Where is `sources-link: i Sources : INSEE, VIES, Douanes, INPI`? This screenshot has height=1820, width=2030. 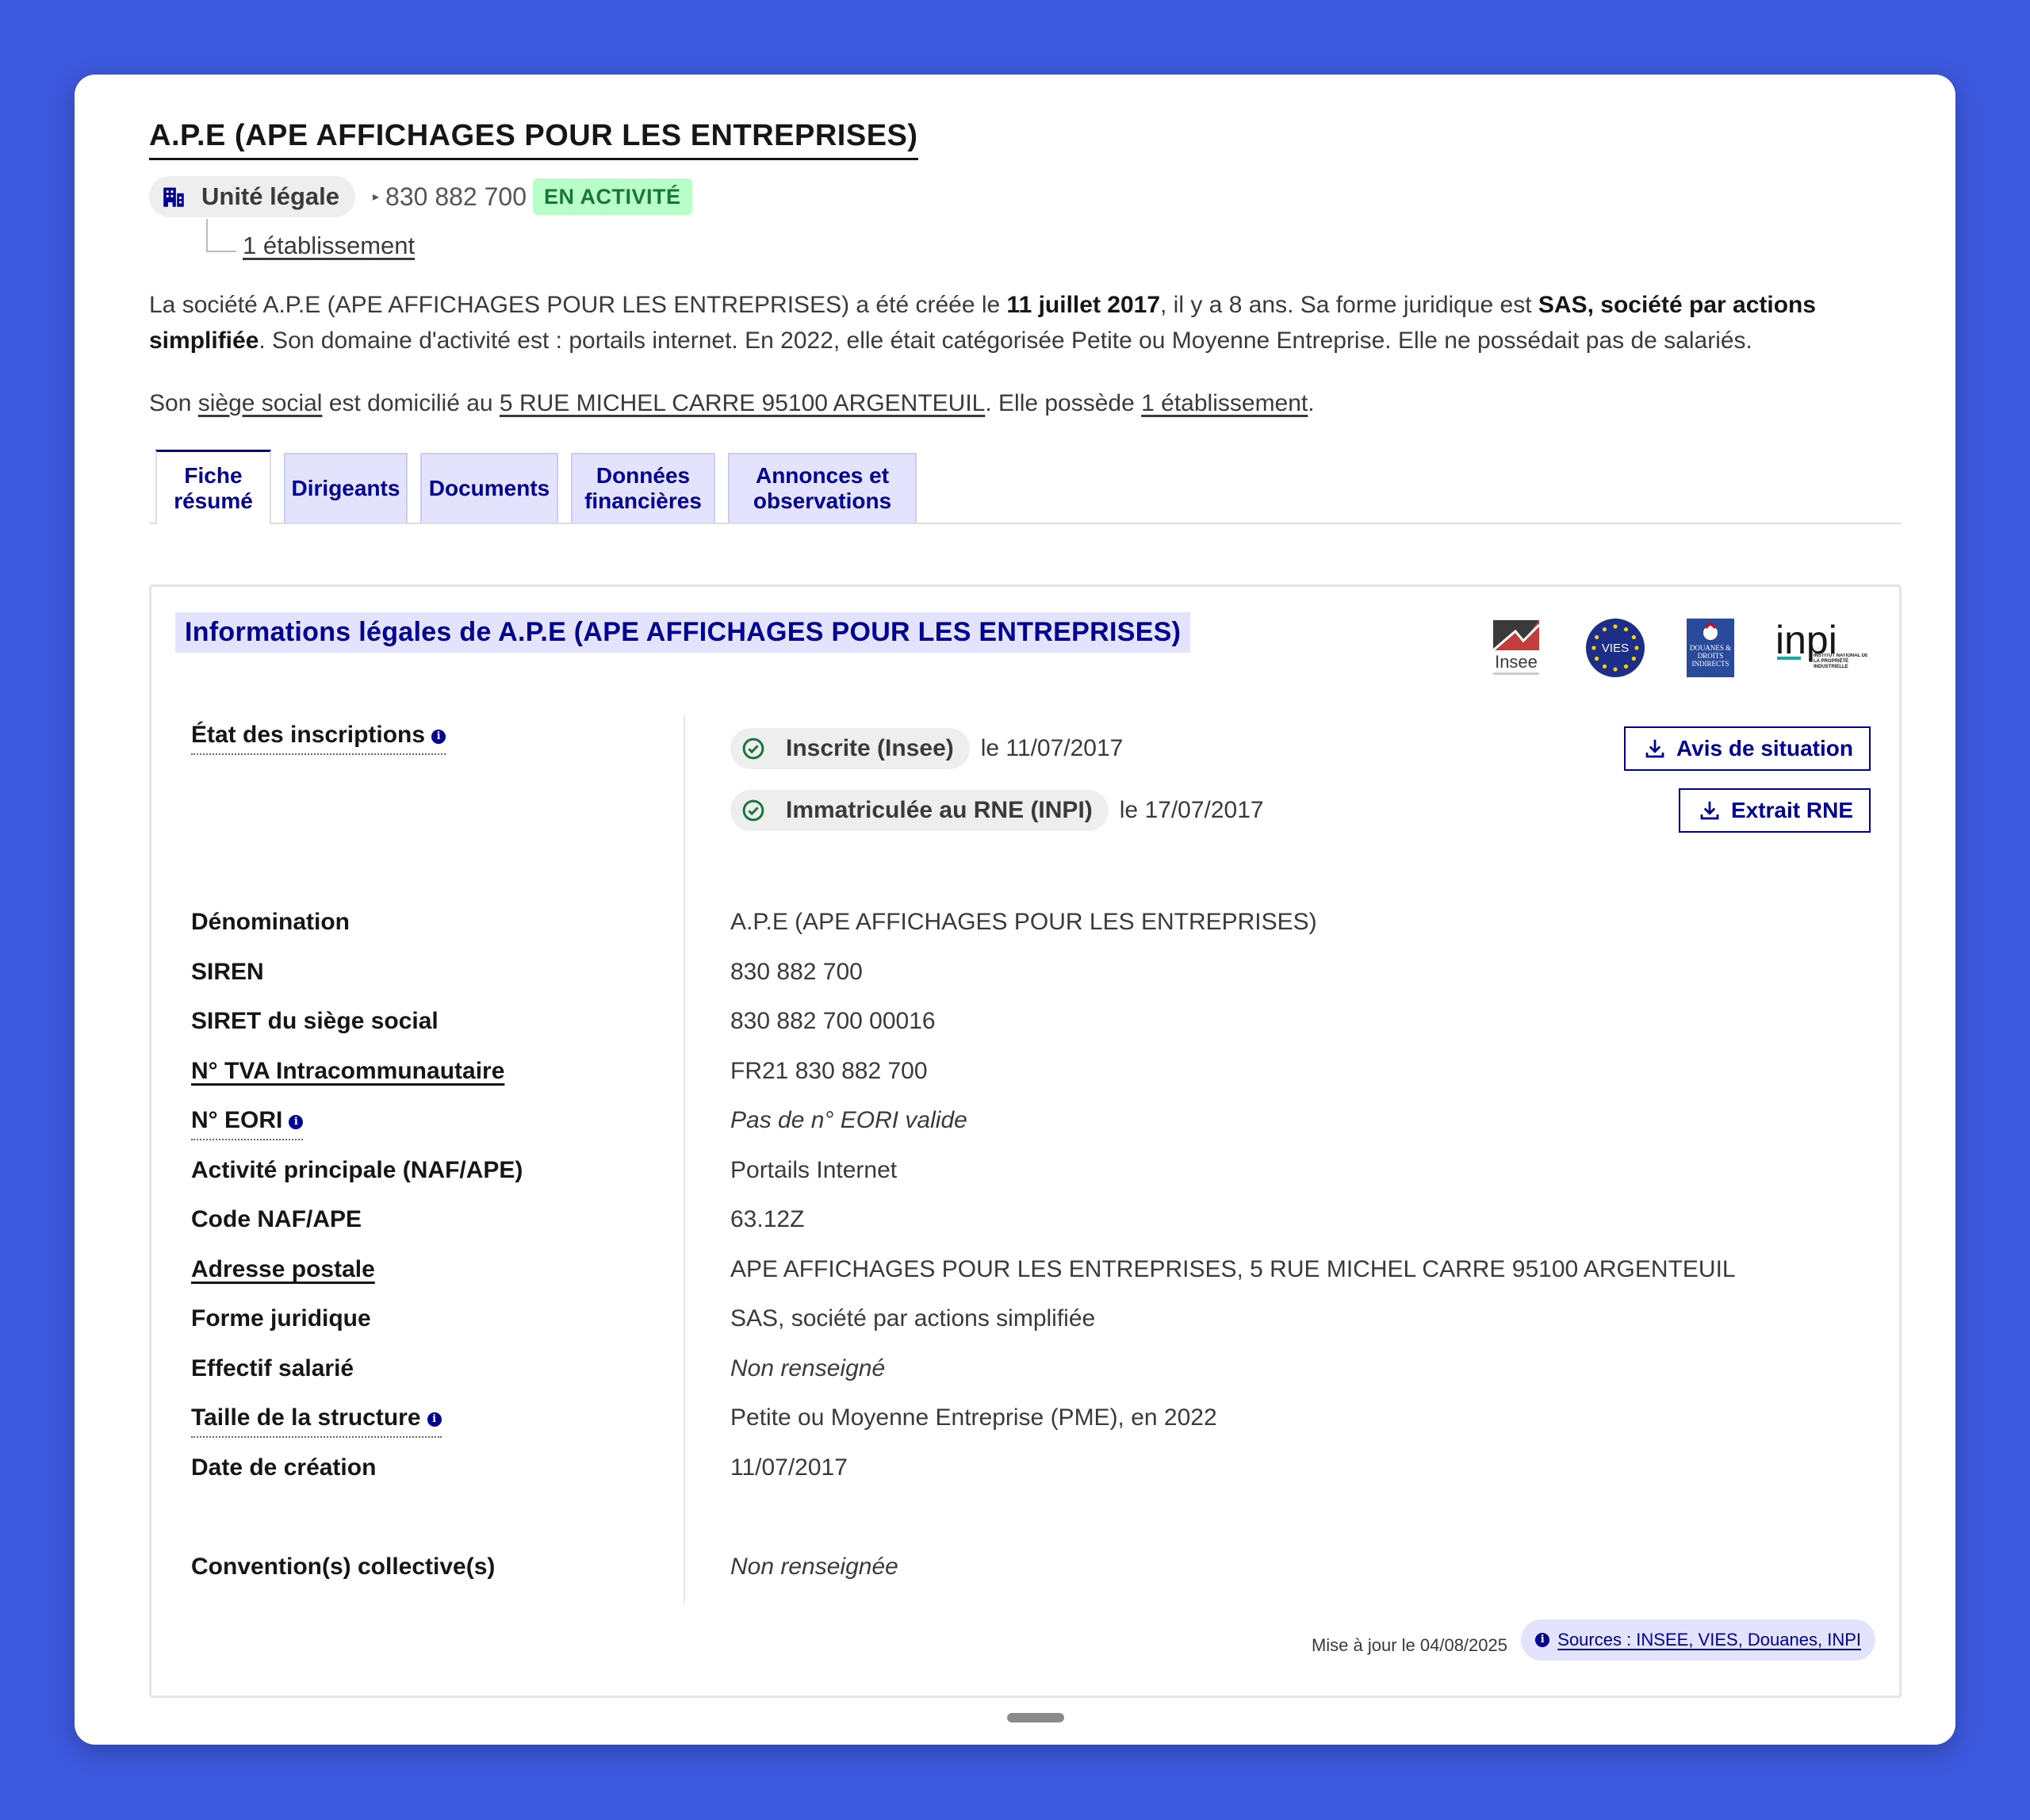 sources-link: i Sources : INSEE, VIES, Douanes, INPI is located at coordinates (1698, 1640).